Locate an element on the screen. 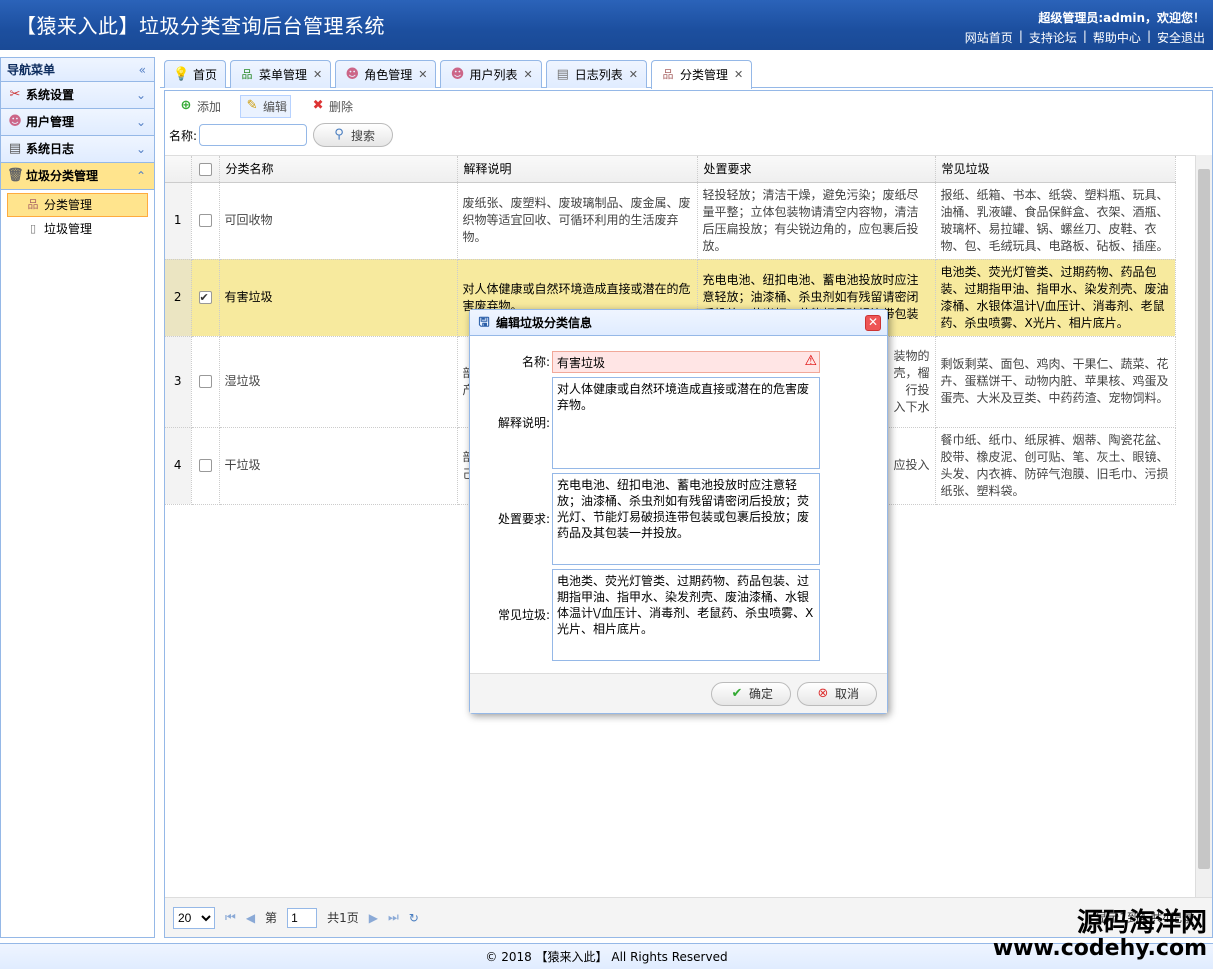 The height and width of the screenshot is (970, 1213). cell-name: 有害垃圾 is located at coordinates (338, 298).